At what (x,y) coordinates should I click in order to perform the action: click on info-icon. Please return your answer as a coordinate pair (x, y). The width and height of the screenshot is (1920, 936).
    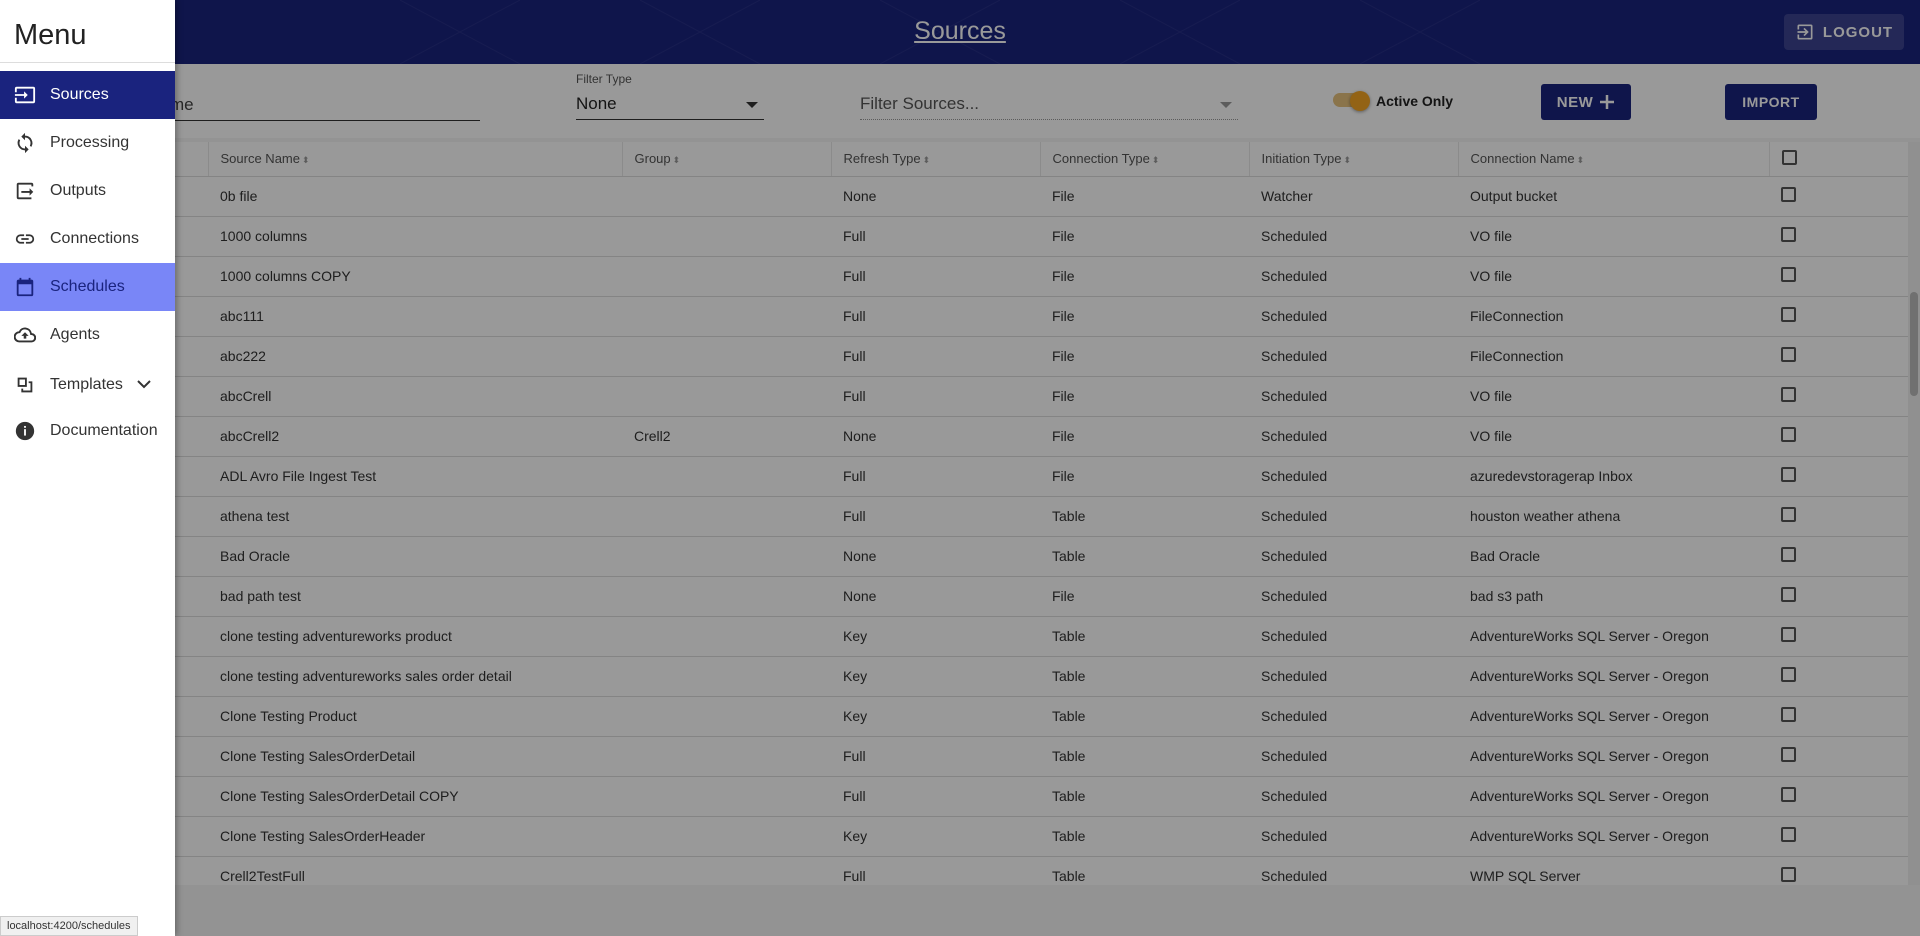
    Looking at the image, I should click on (25, 431).